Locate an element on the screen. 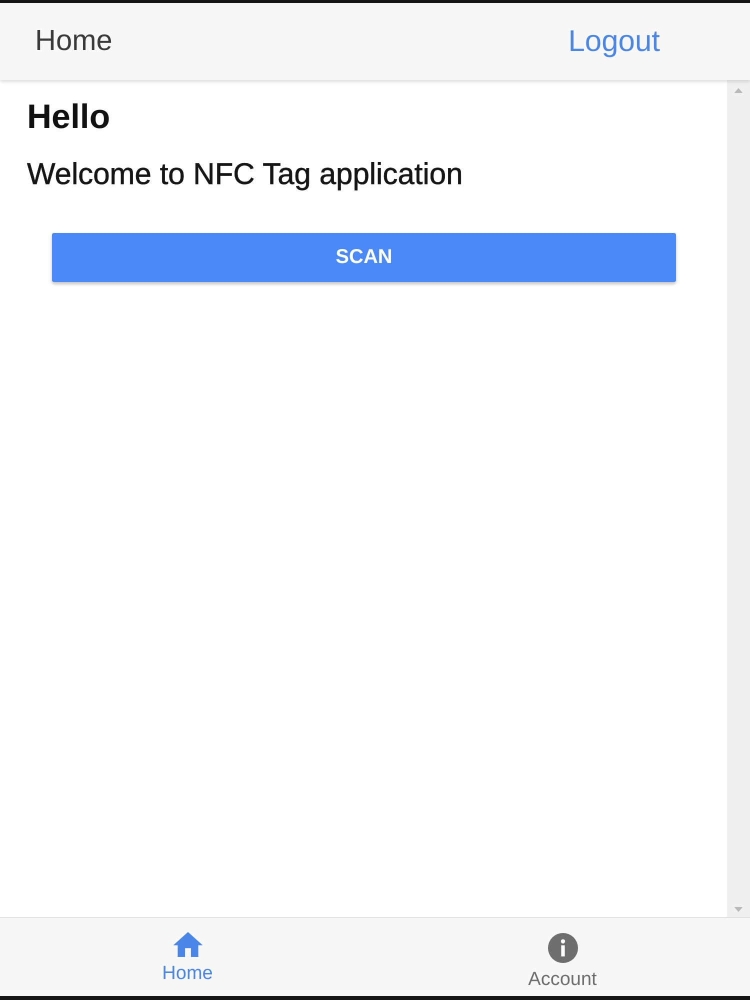 This screenshot has height=1000, width=750. welcome-message: Welcome to NFC Tag application is located at coordinates (245, 174).